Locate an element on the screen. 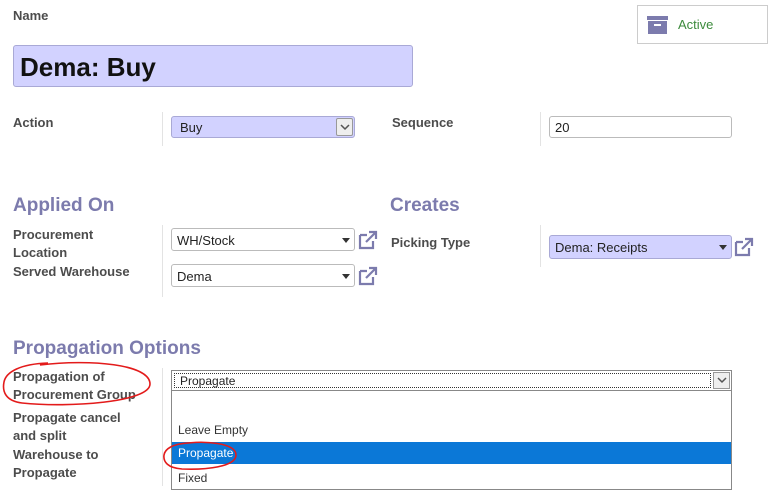 The image size is (774, 503). sequence-input: 20 is located at coordinates (640, 127).